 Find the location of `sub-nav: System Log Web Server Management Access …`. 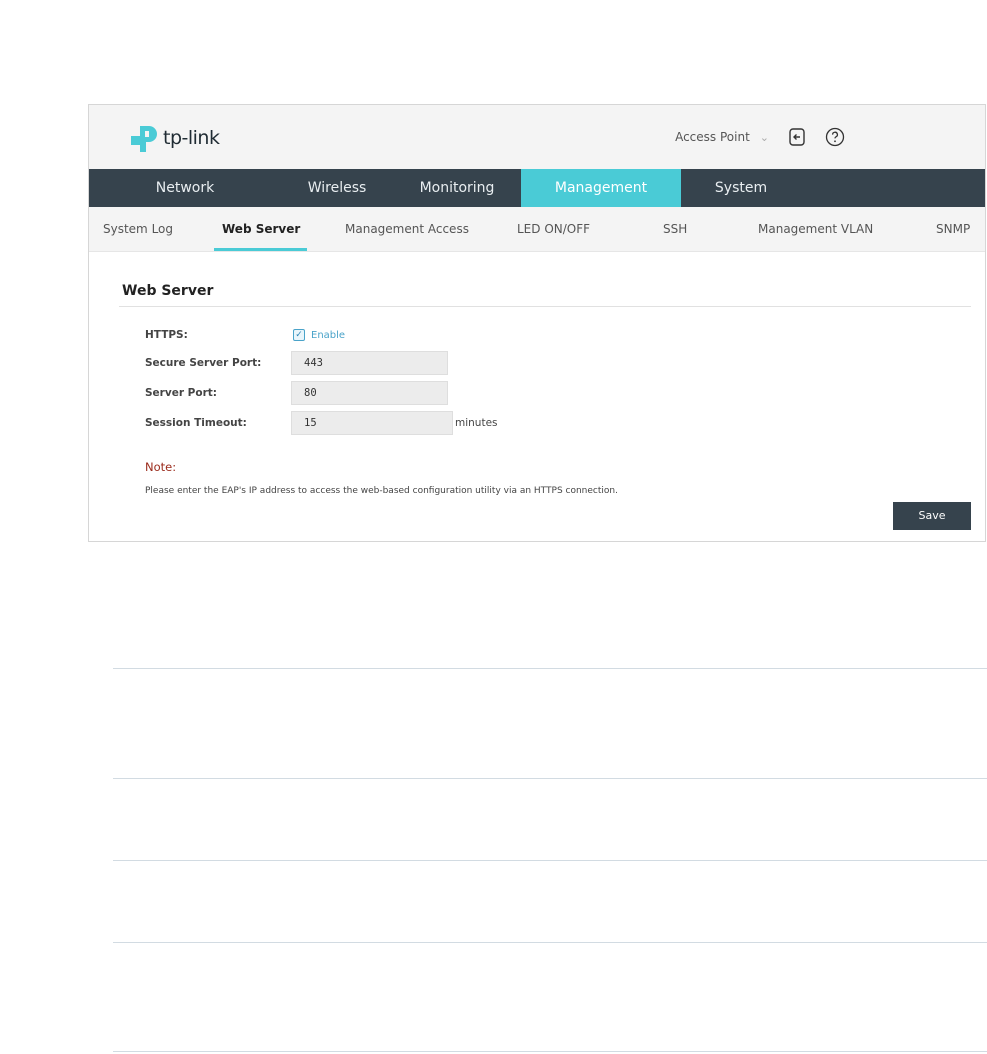

sub-nav: System Log Web Server Management Access … is located at coordinates (537, 229).